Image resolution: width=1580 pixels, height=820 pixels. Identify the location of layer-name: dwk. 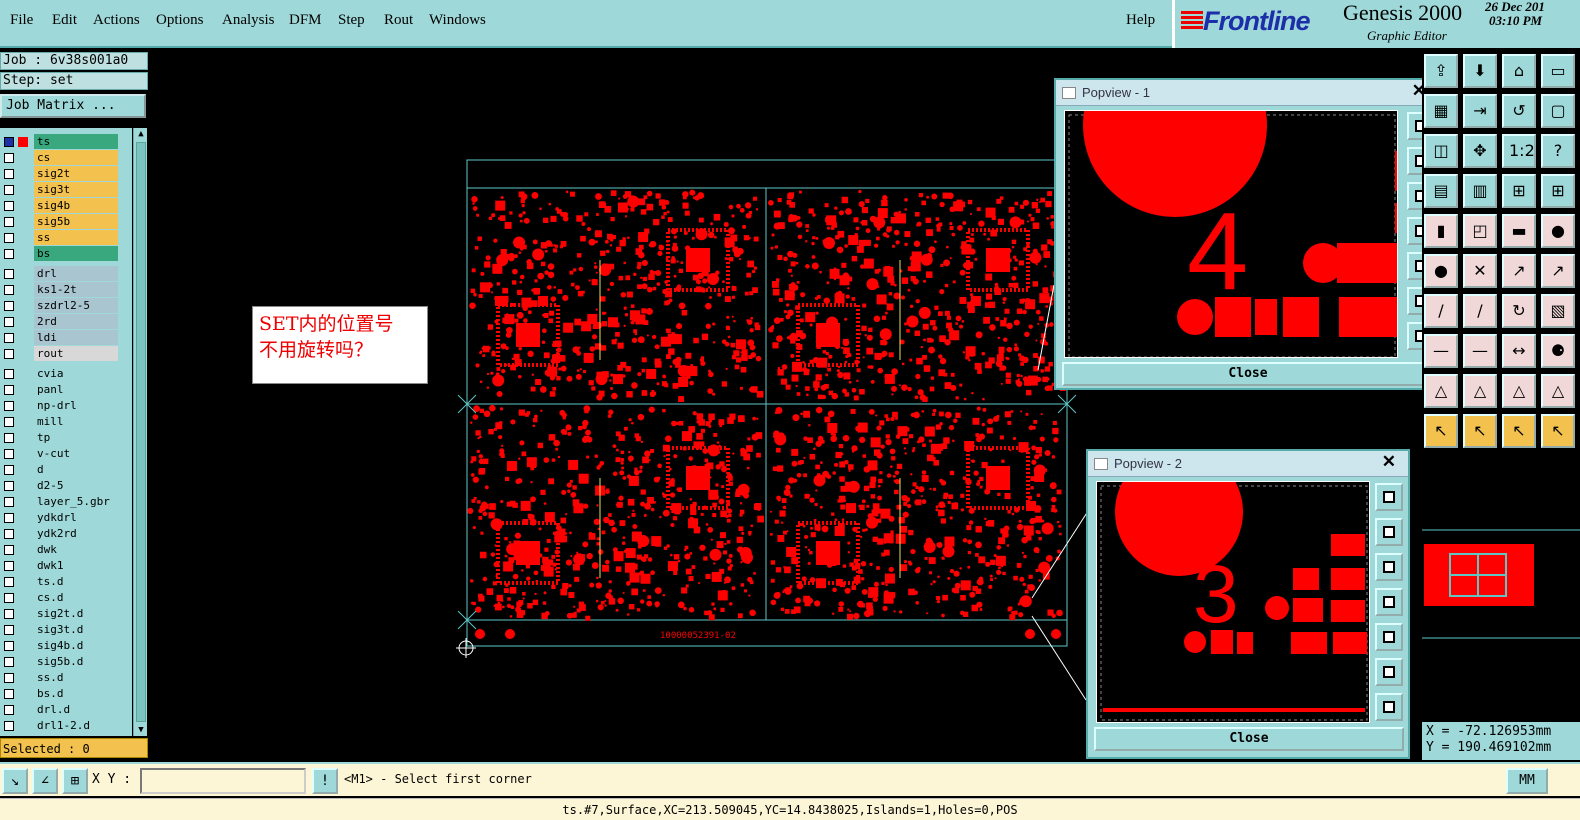
(76, 549).